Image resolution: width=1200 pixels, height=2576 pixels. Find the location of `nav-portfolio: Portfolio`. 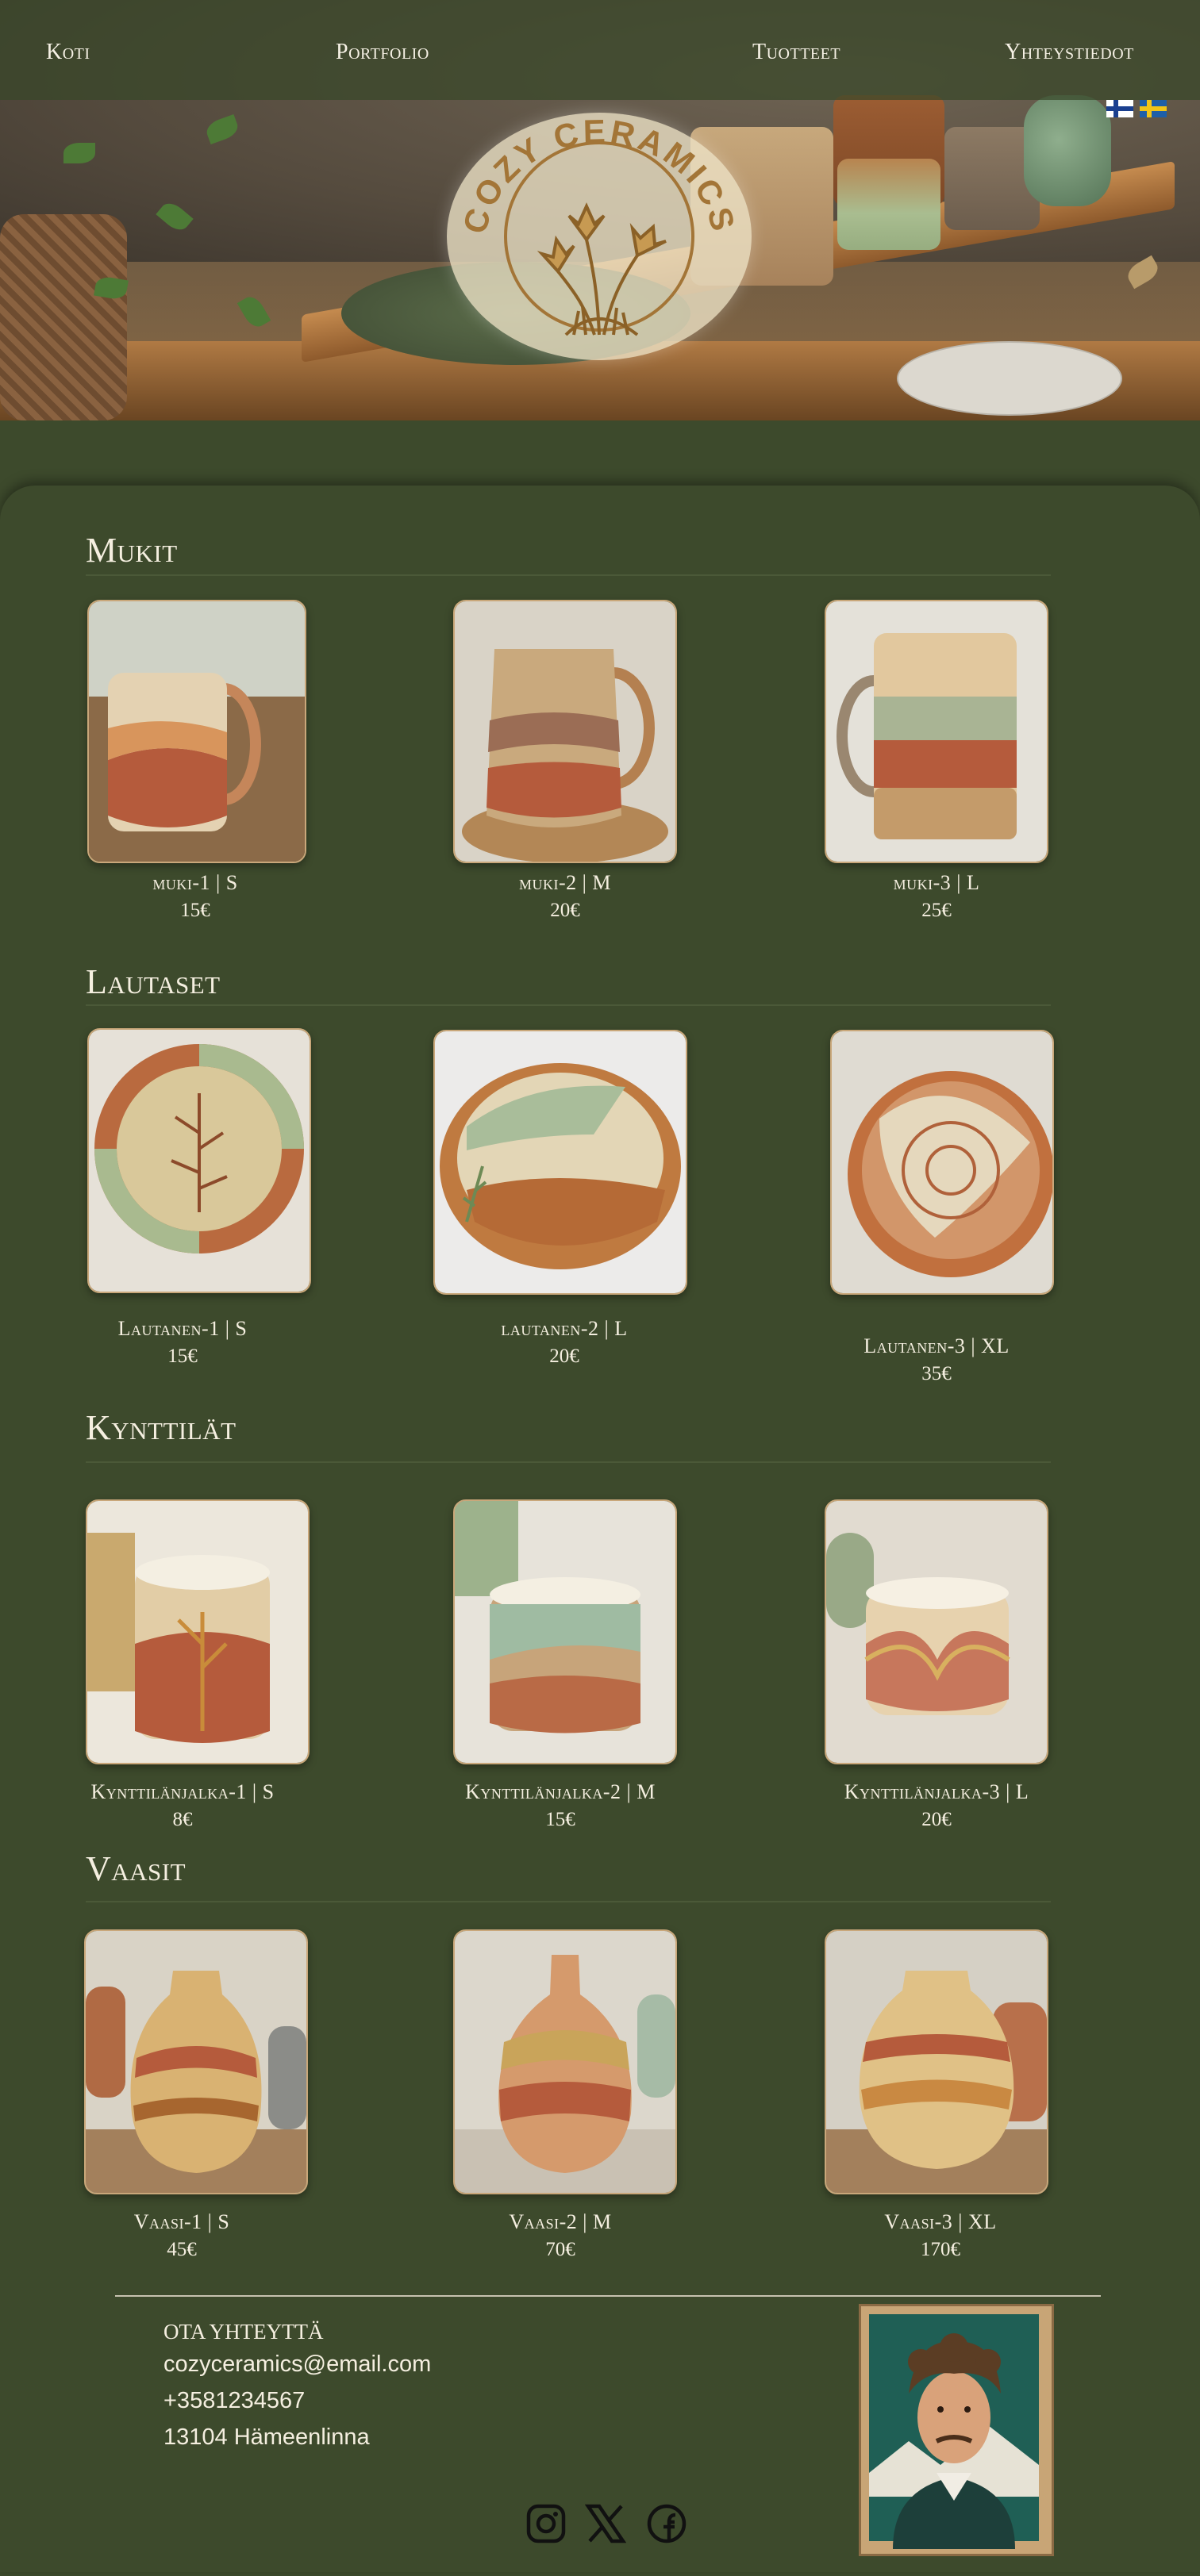

nav-portfolio: Portfolio is located at coordinates (382, 53).